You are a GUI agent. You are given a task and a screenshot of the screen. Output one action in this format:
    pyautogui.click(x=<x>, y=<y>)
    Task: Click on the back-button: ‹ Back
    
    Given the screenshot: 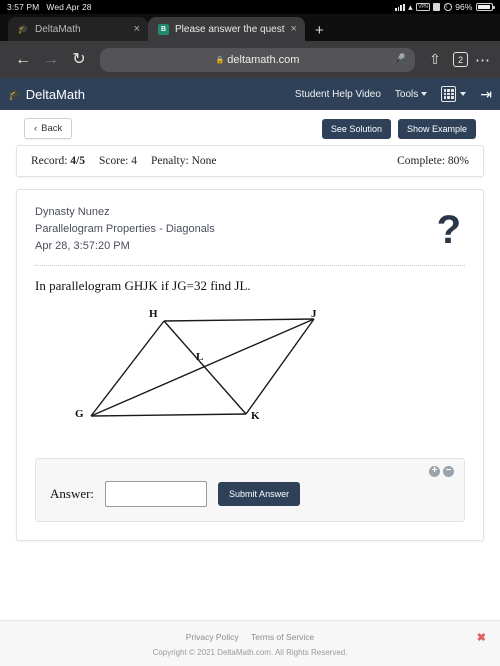 What is the action you would take?
    pyautogui.click(x=48, y=128)
    